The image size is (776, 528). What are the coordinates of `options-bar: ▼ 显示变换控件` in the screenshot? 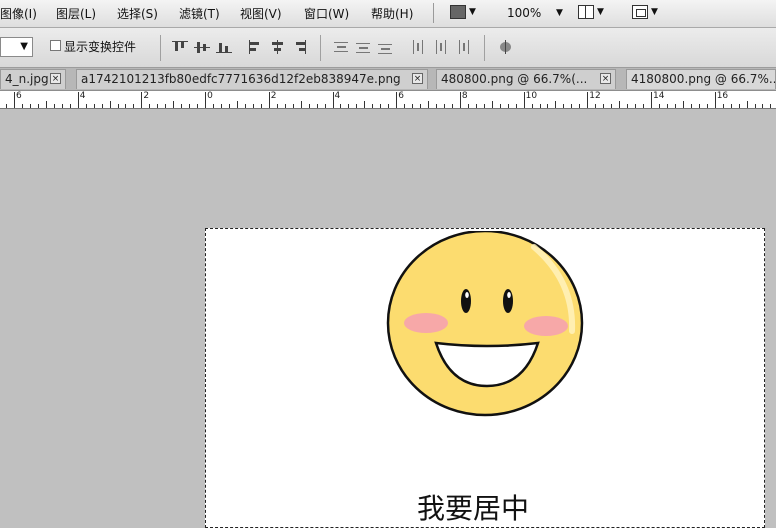 It's located at (388, 48).